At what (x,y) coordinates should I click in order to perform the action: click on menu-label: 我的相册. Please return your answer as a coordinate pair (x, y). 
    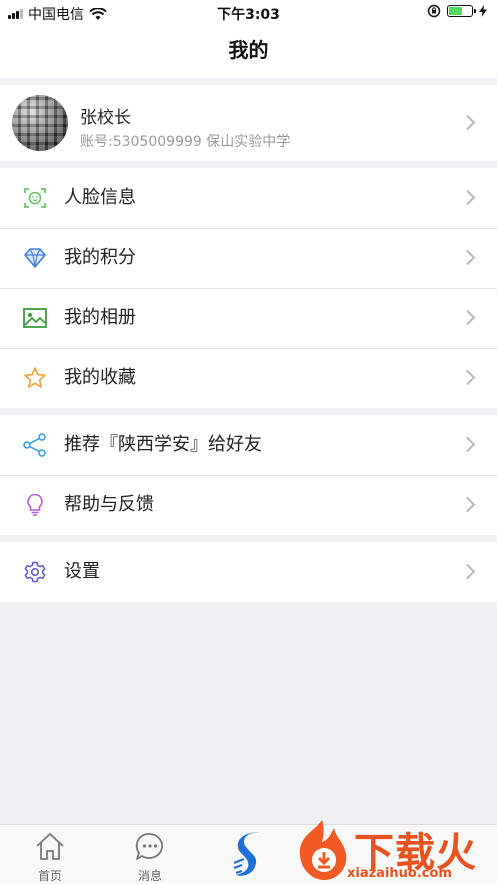
    Looking at the image, I should click on (100, 317).